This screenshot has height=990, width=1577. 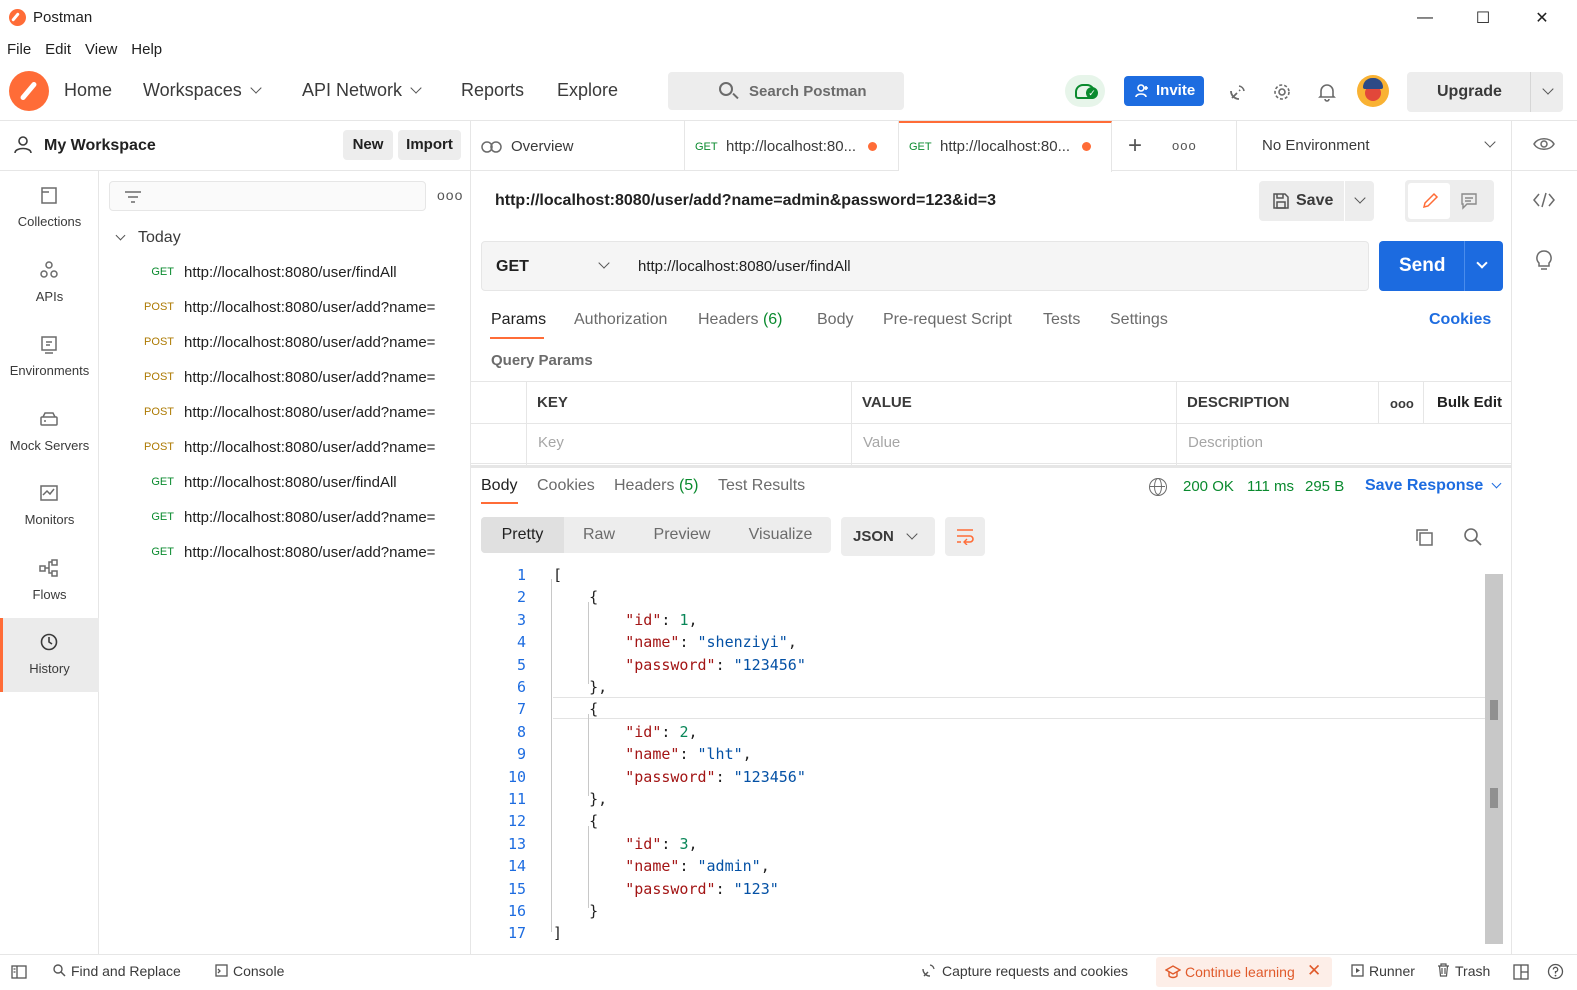 I want to click on console-button: Console, so click(x=249, y=971).